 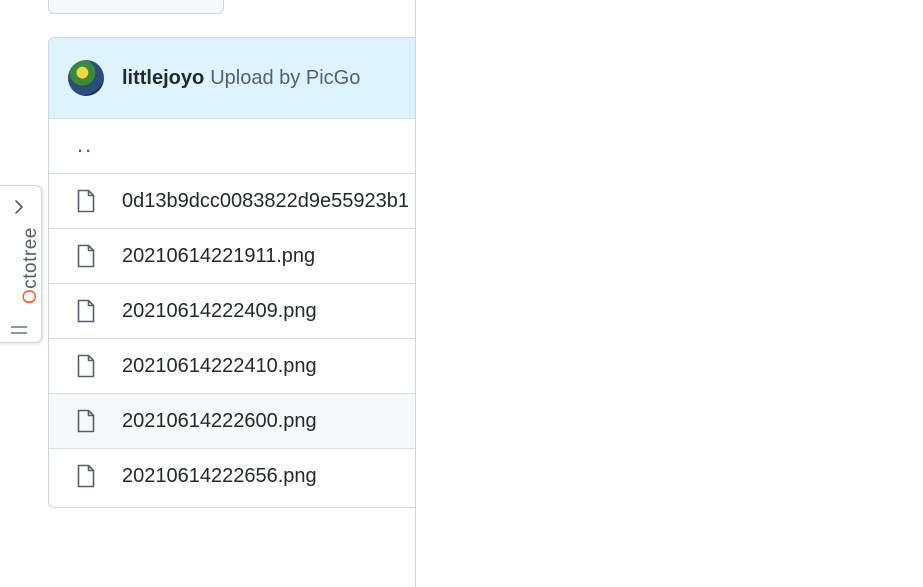 I want to click on octotree-label-rest: ctotree, so click(x=30, y=258).